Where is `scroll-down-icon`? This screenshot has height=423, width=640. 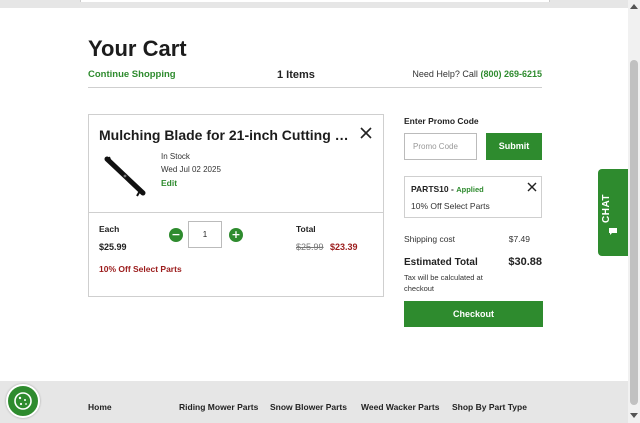
scroll-down-icon is located at coordinates (634, 415).